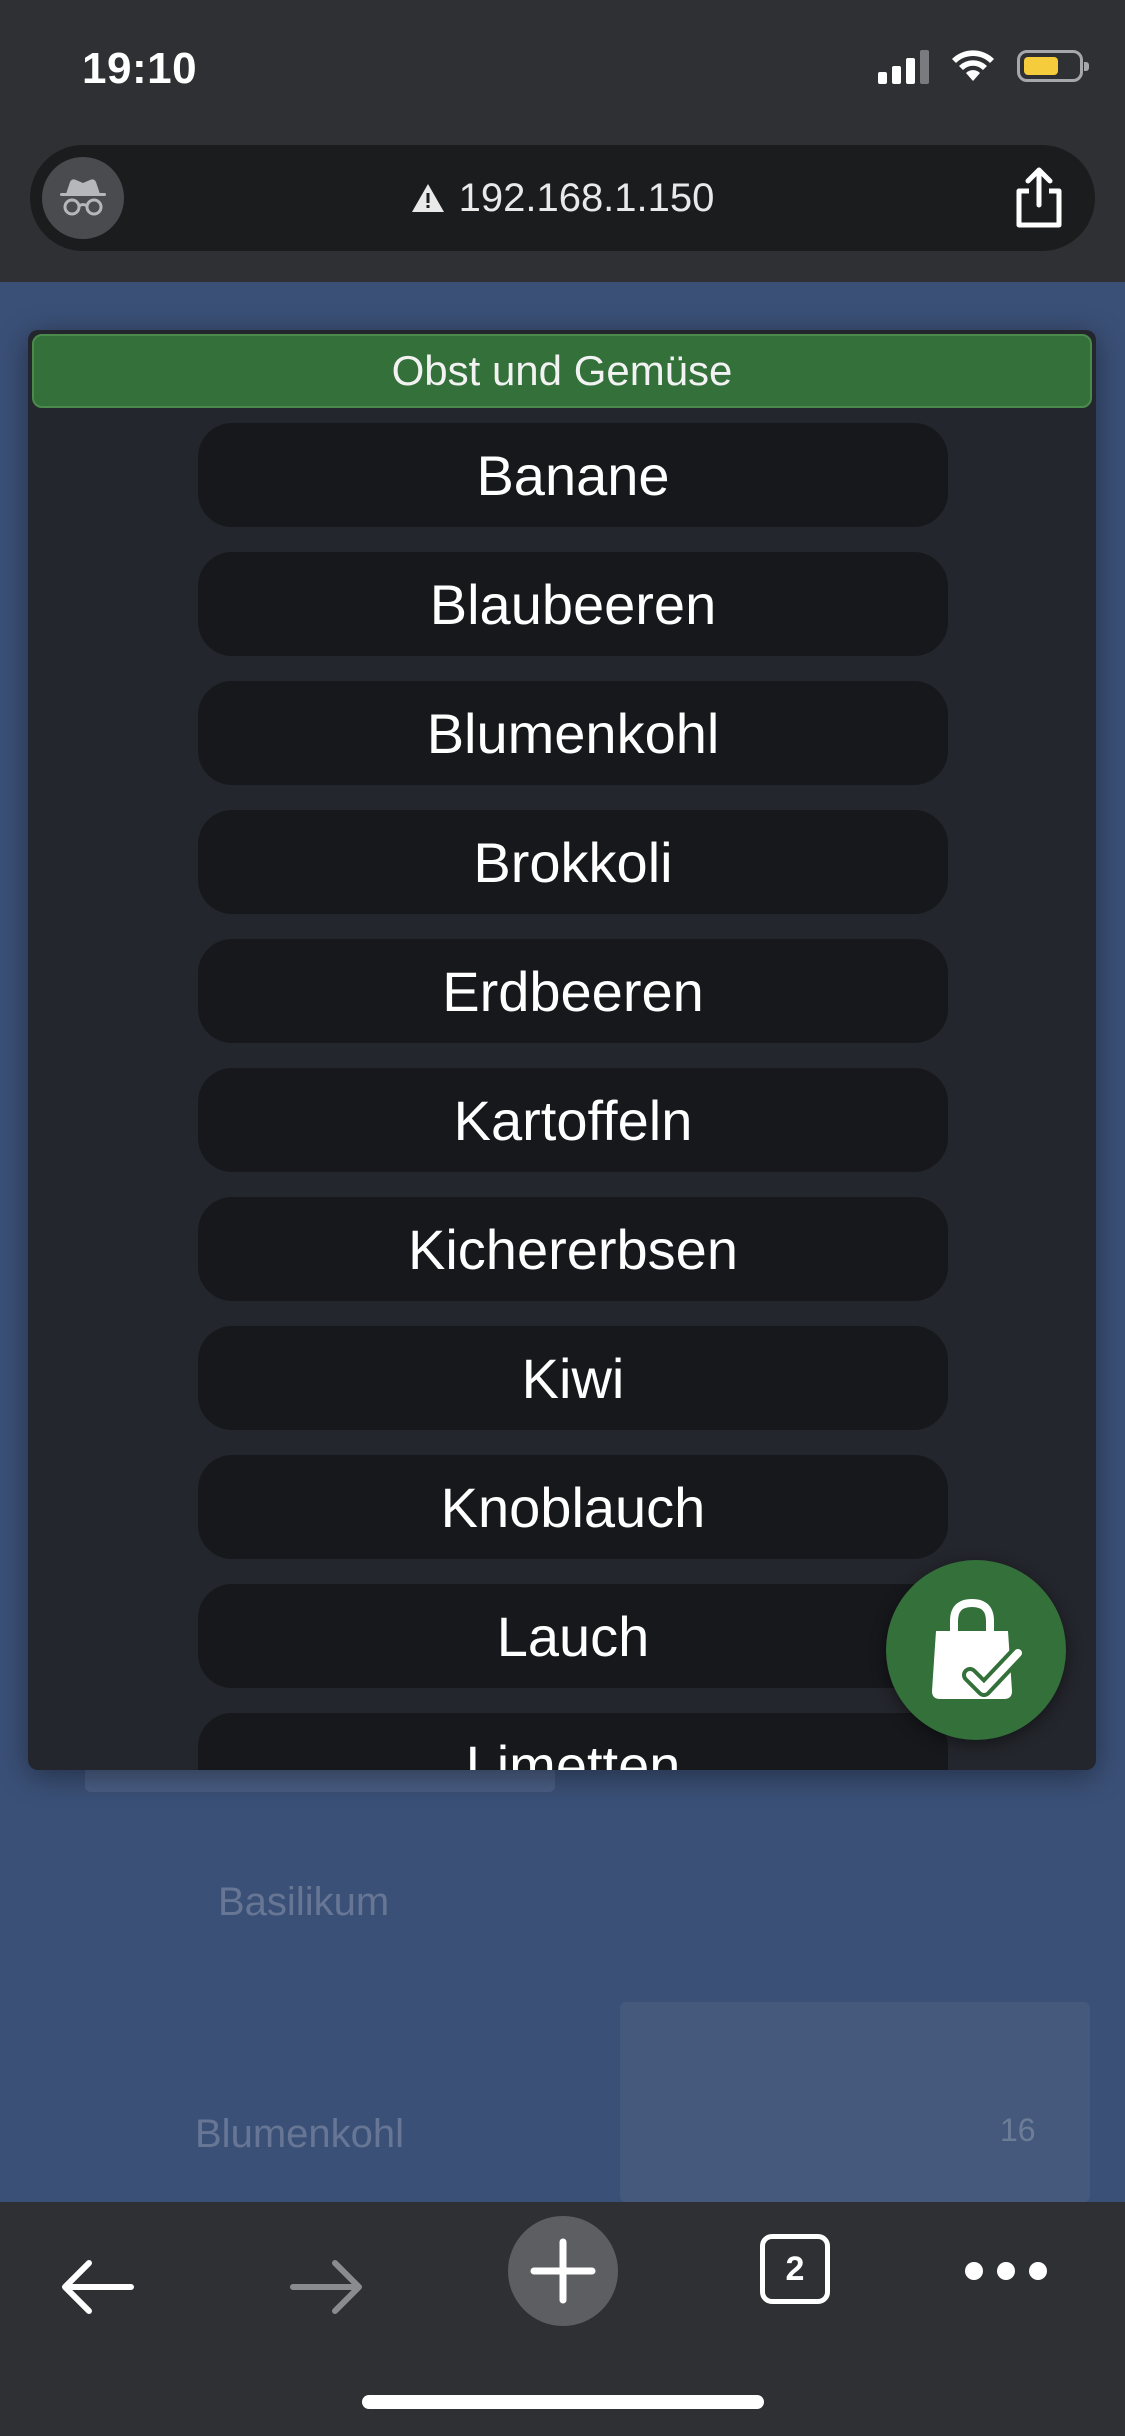 The image size is (1125, 2436). What do you see at coordinates (855, 2102) in the screenshot?
I see `background-image-tile` at bounding box center [855, 2102].